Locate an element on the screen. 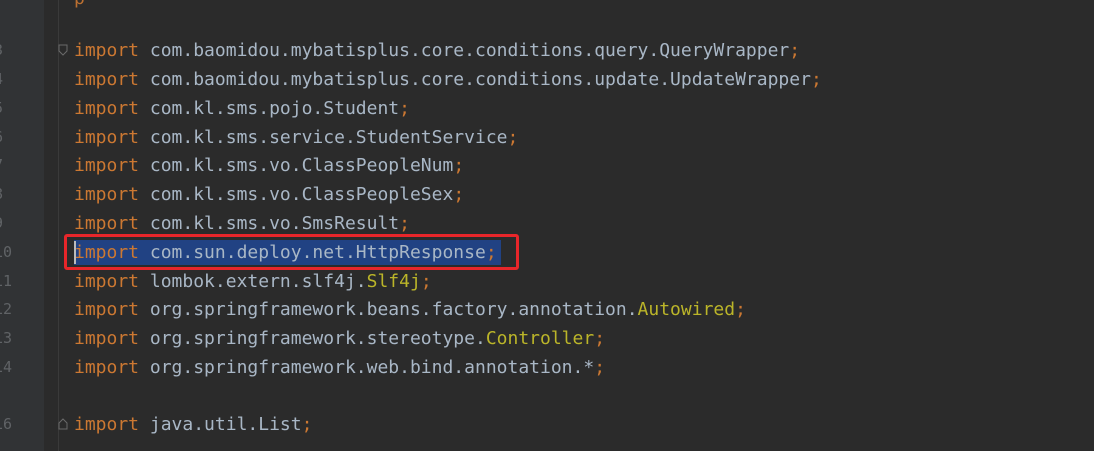 This screenshot has width=1094, height=451. code-line-partial: p is located at coordinates (547, 6).